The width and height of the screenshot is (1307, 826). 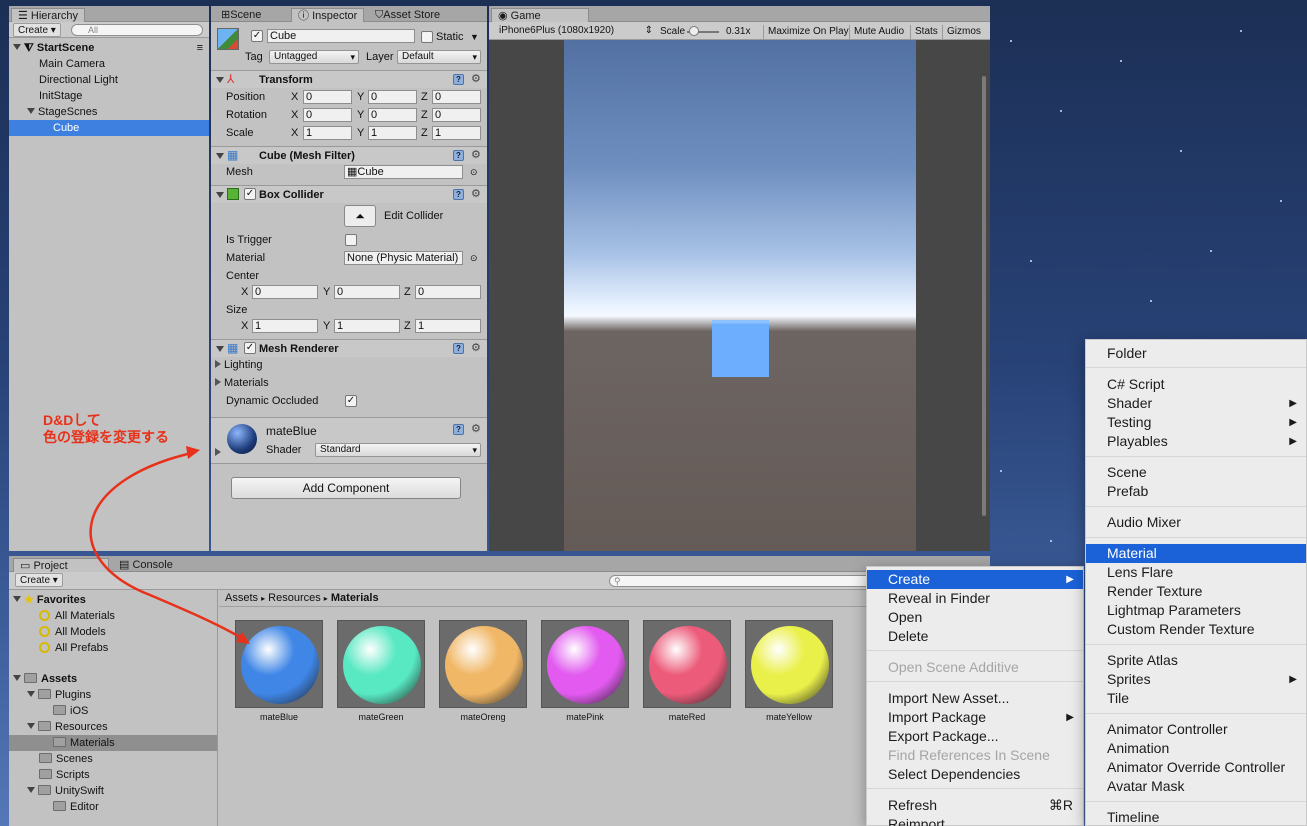 I want to click on menu-item-material: Material, so click(x=1196, y=553).